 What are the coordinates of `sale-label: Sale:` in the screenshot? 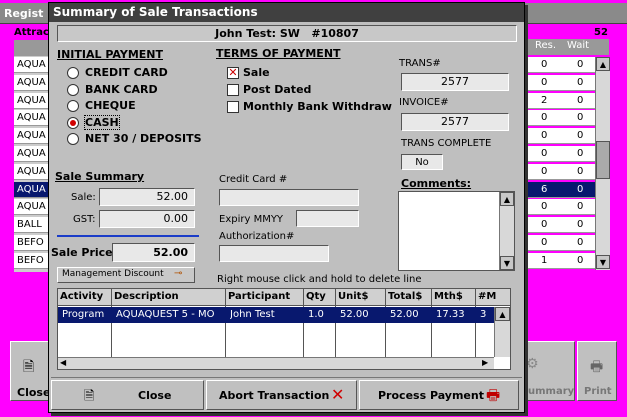 It's located at (83, 197).